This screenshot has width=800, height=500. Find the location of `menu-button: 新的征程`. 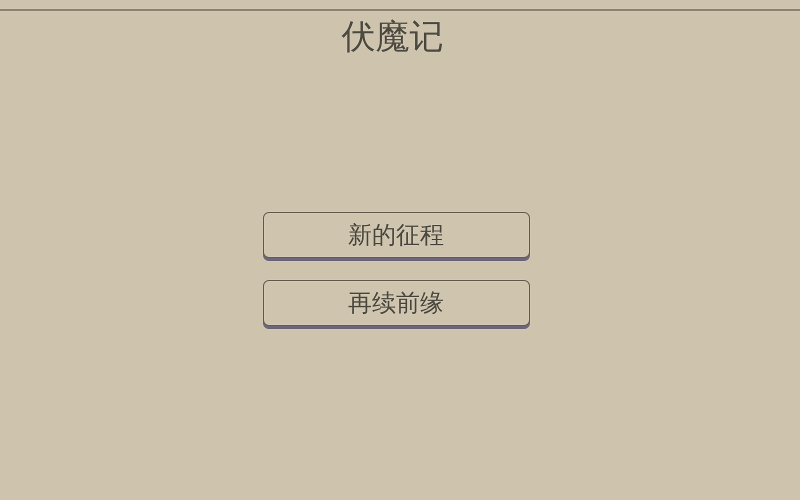

menu-button: 新的征程 is located at coordinates (396, 235).